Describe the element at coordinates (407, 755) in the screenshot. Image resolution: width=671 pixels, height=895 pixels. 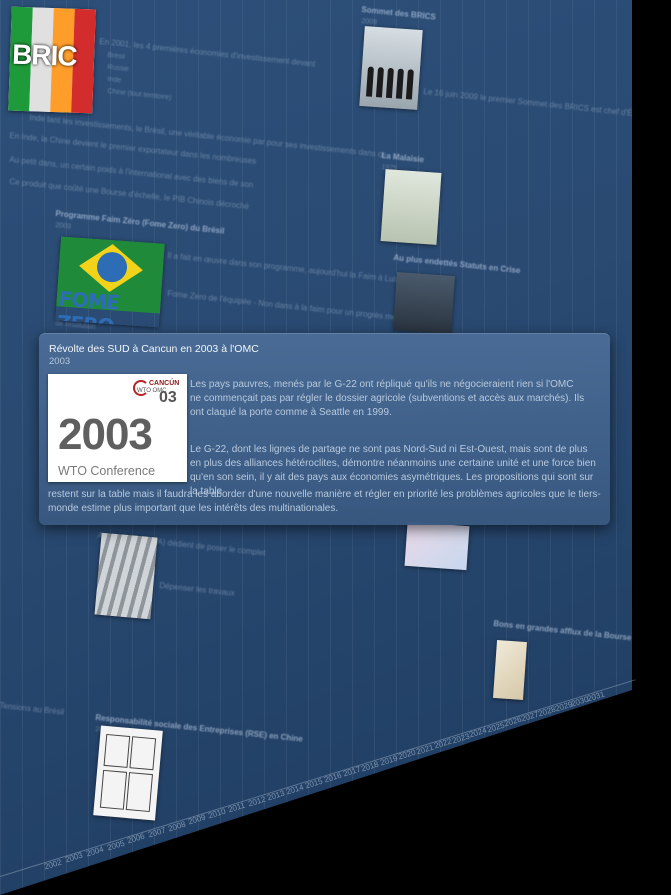
I see `timeline-year-label: 2020` at that location.